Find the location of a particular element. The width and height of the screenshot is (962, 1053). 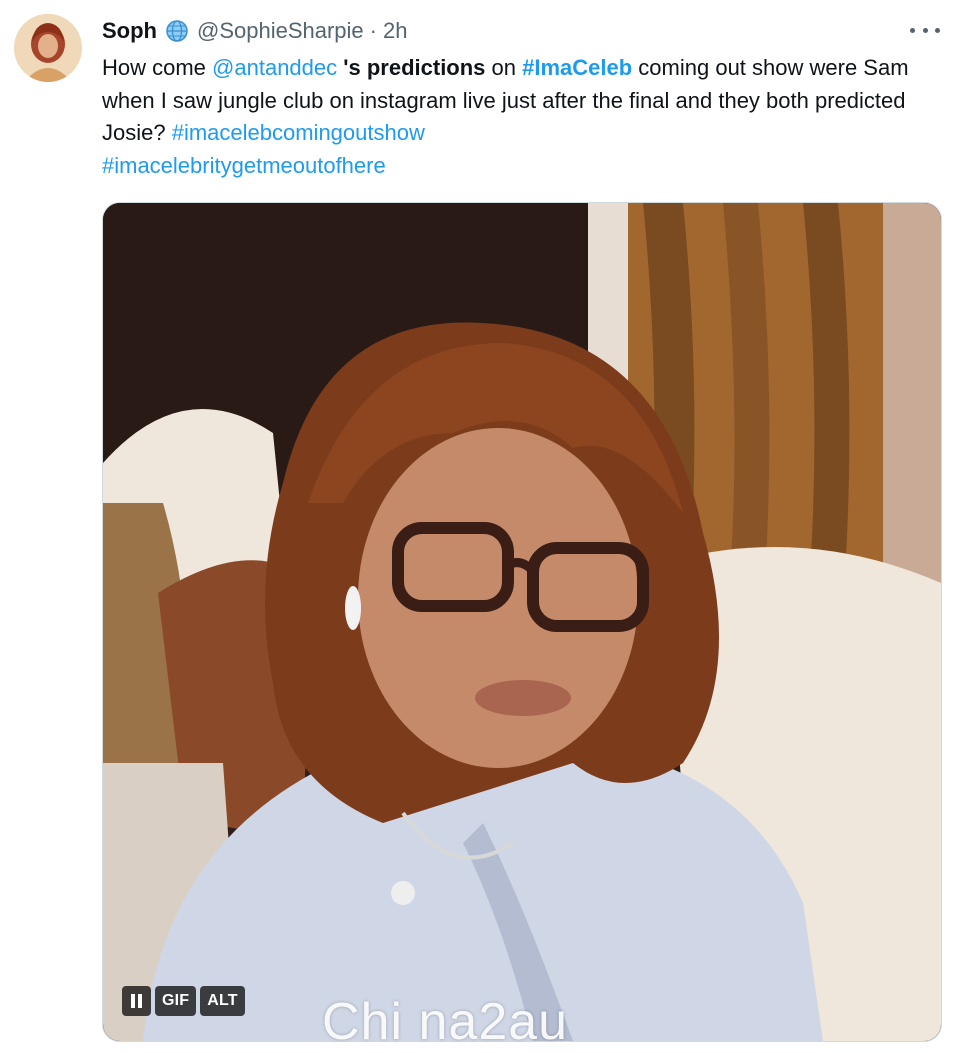

mention-link: @antanddec is located at coordinates (274, 67).